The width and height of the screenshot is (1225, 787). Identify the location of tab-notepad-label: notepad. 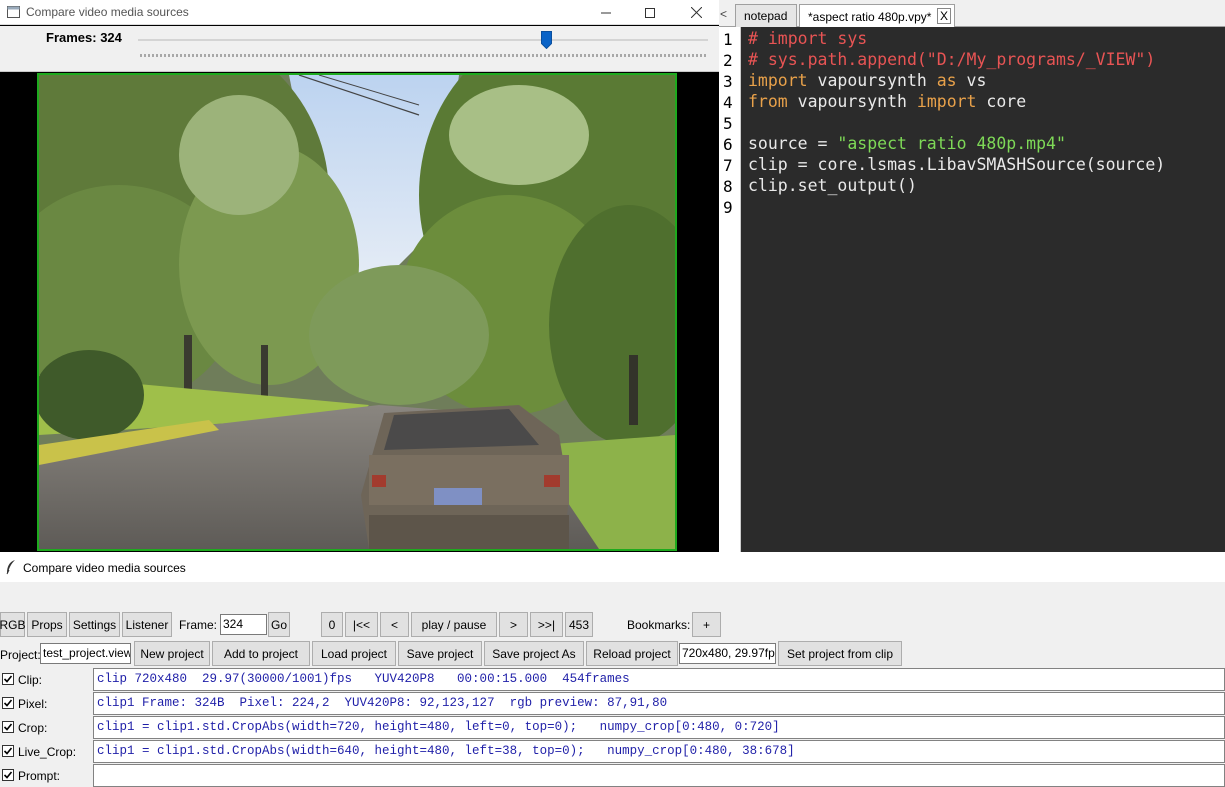
(766, 16).